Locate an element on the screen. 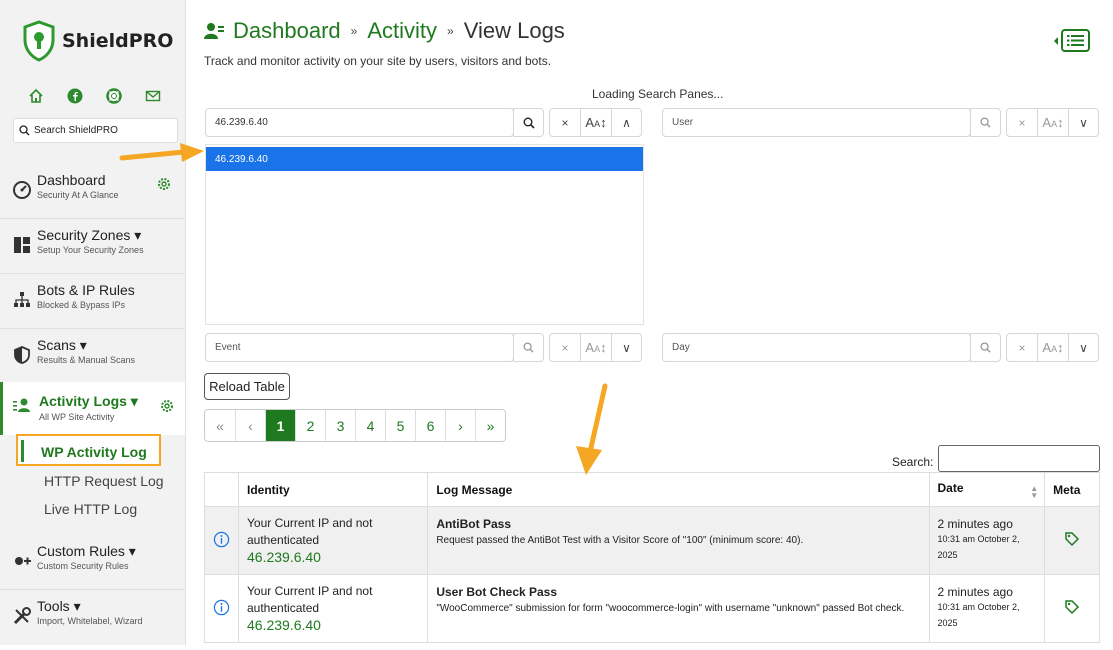  day-pane-clear-button: × is located at coordinates (1022, 347).